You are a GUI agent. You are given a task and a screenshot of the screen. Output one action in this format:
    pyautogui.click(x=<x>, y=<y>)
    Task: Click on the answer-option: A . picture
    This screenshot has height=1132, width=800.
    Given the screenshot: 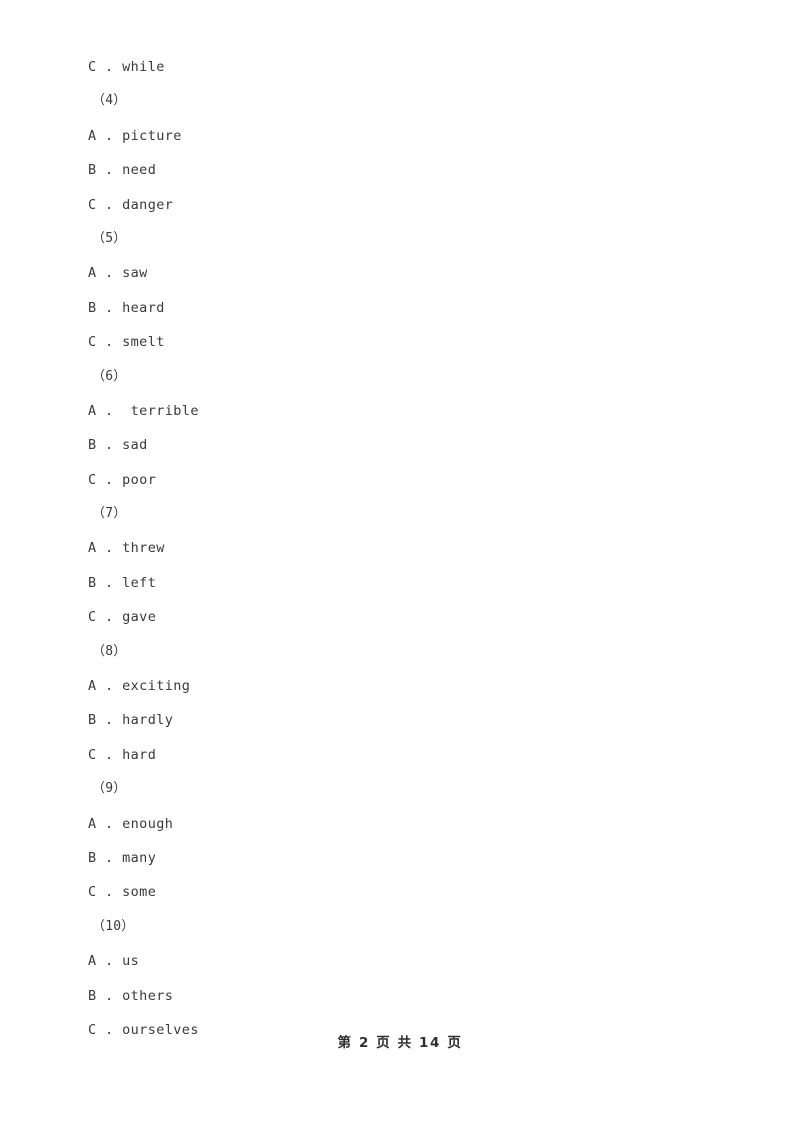 What is the action you would take?
    pyautogui.click(x=135, y=135)
    